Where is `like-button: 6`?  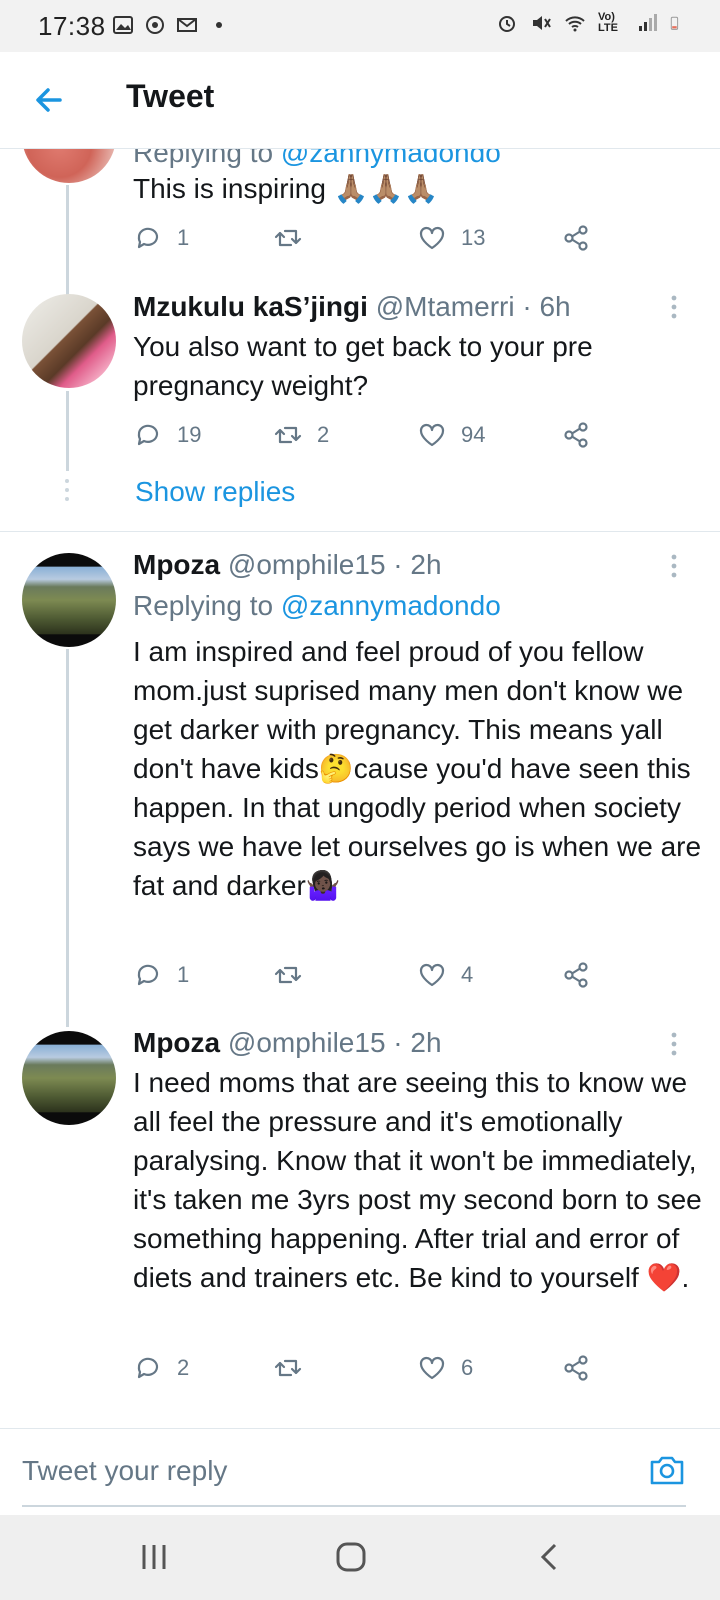 like-button: 6 is located at coordinates (445, 1368).